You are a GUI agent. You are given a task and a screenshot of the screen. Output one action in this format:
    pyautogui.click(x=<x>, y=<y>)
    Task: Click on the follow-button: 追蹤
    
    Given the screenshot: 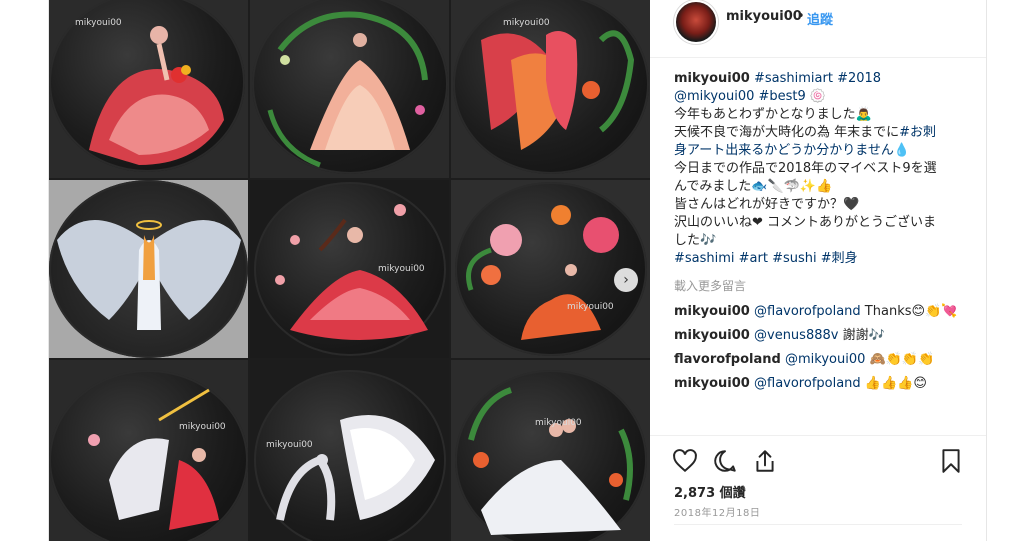 What is the action you would take?
    pyautogui.click(x=820, y=18)
    